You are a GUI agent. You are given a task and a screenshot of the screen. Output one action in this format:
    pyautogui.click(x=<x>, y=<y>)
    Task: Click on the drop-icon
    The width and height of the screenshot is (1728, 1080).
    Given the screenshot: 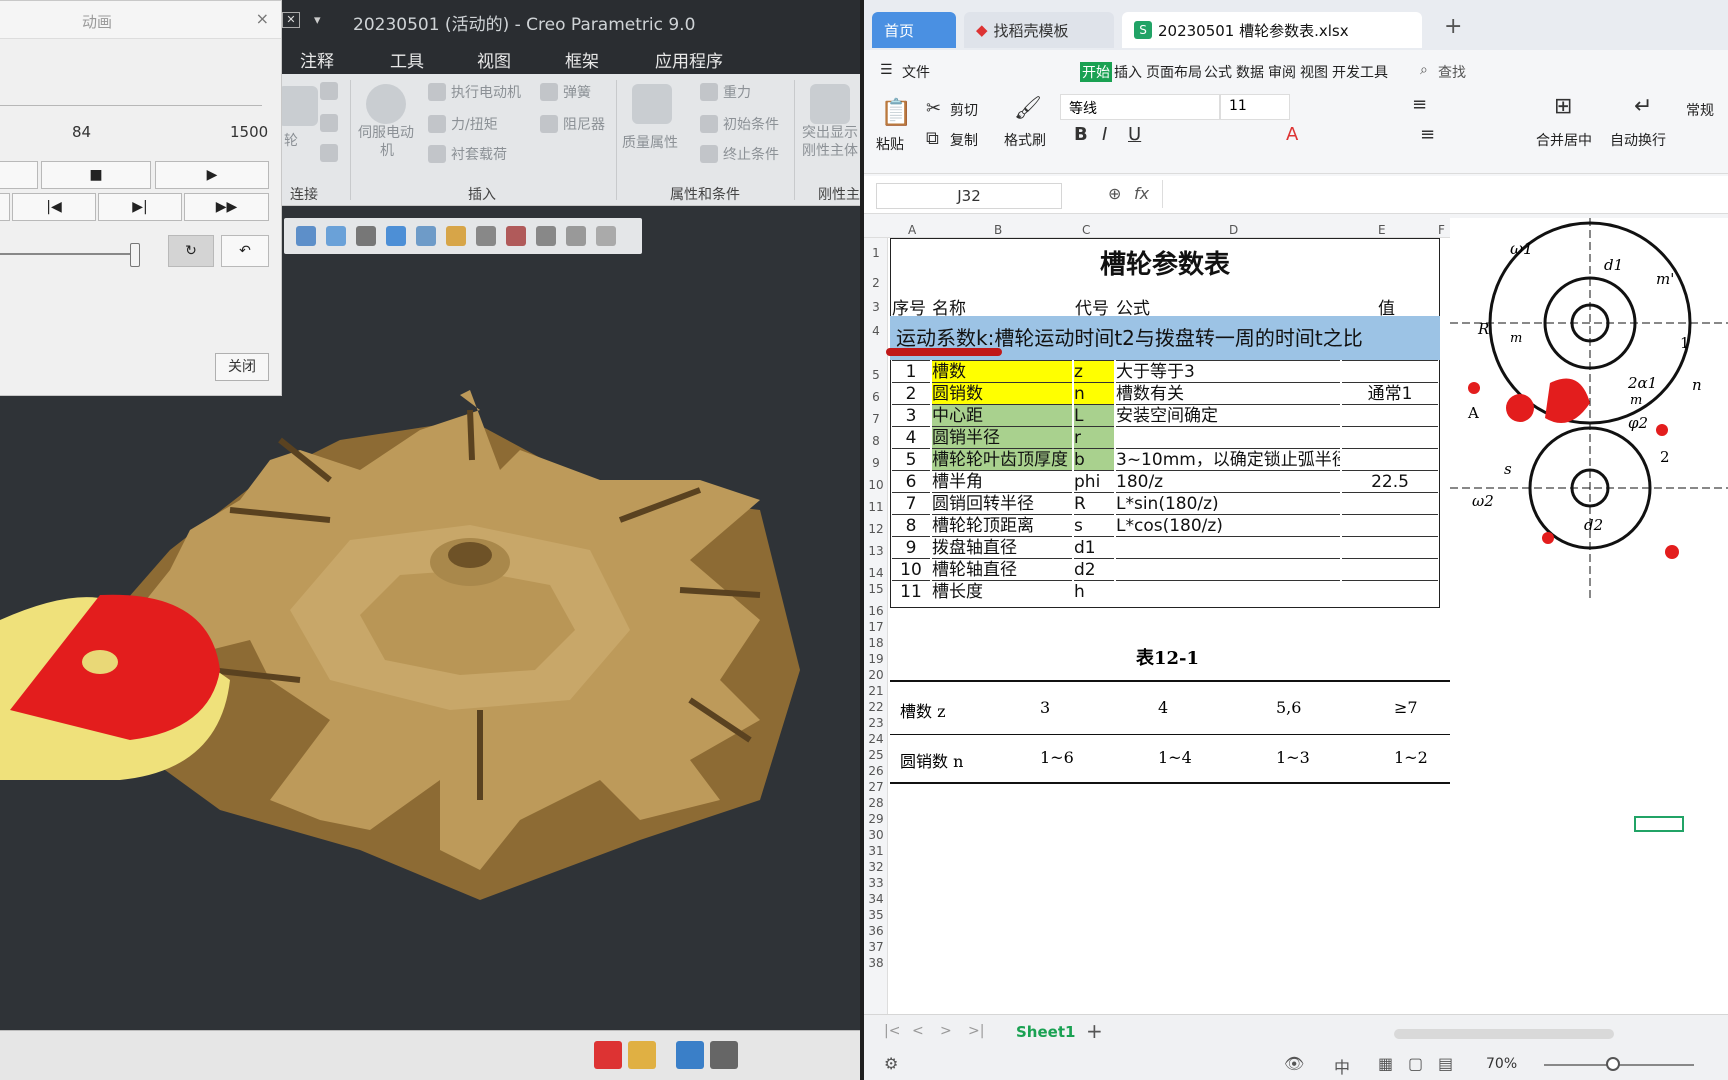 What is the action you would take?
    pyautogui.click(x=329, y=91)
    